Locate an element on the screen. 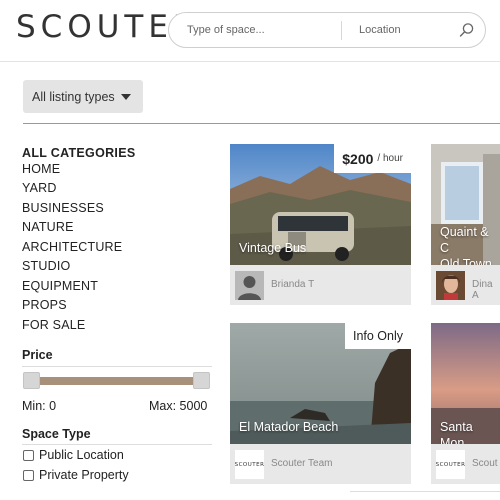 The width and height of the screenshot is (500, 500). price-heading: Price is located at coordinates (37, 355).